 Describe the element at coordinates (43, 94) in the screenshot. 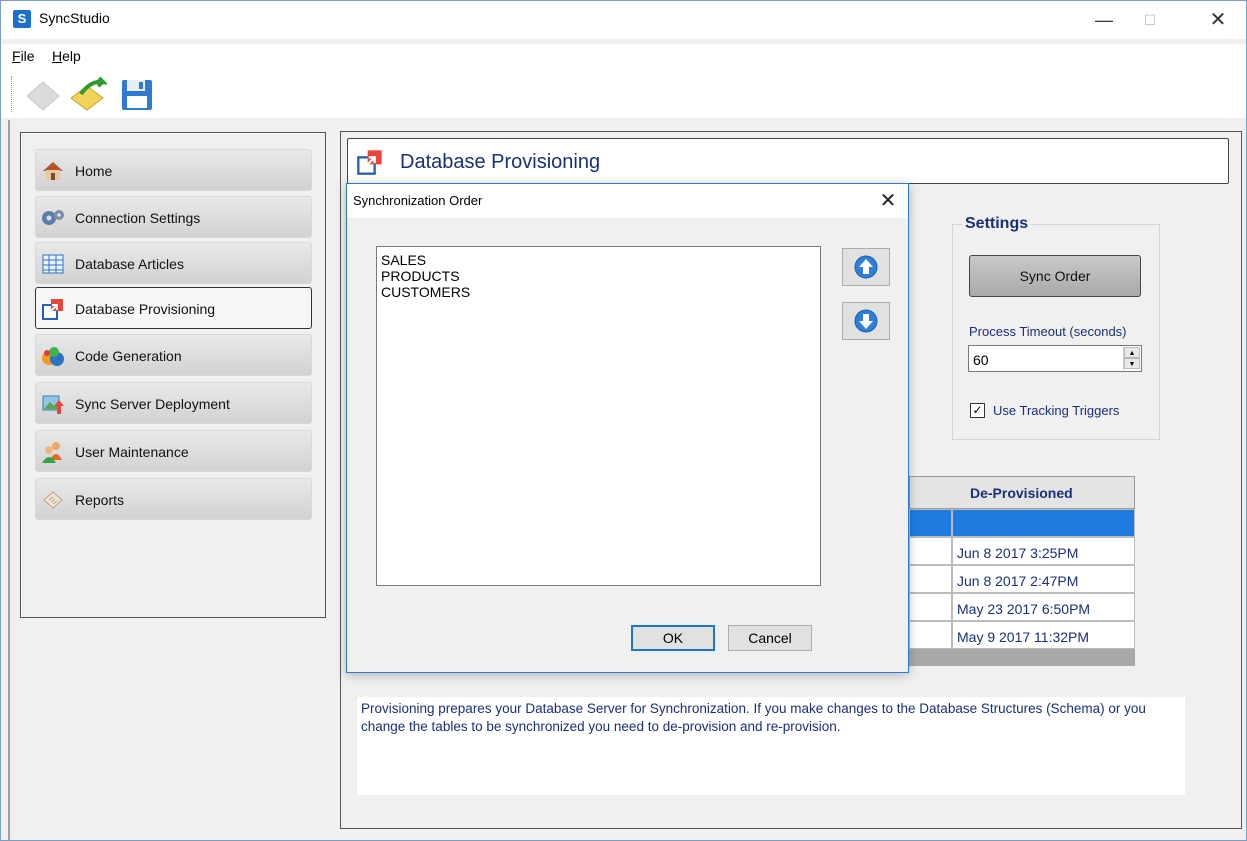

I see `new-document-icon` at that location.